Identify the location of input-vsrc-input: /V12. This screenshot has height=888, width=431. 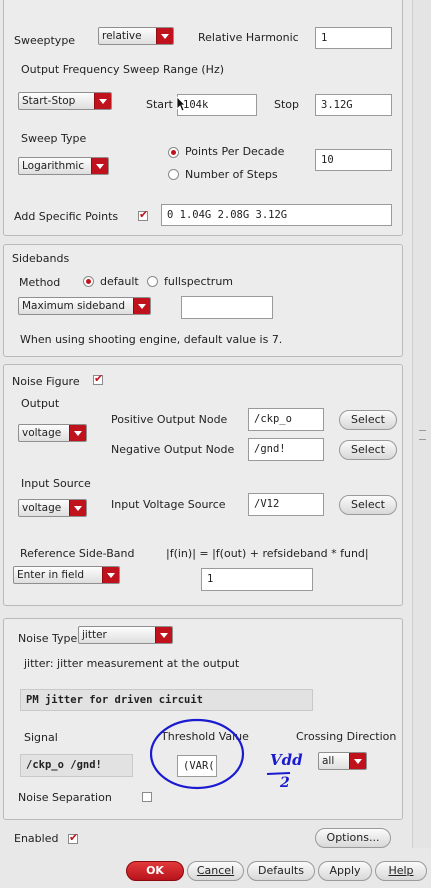
(286, 504).